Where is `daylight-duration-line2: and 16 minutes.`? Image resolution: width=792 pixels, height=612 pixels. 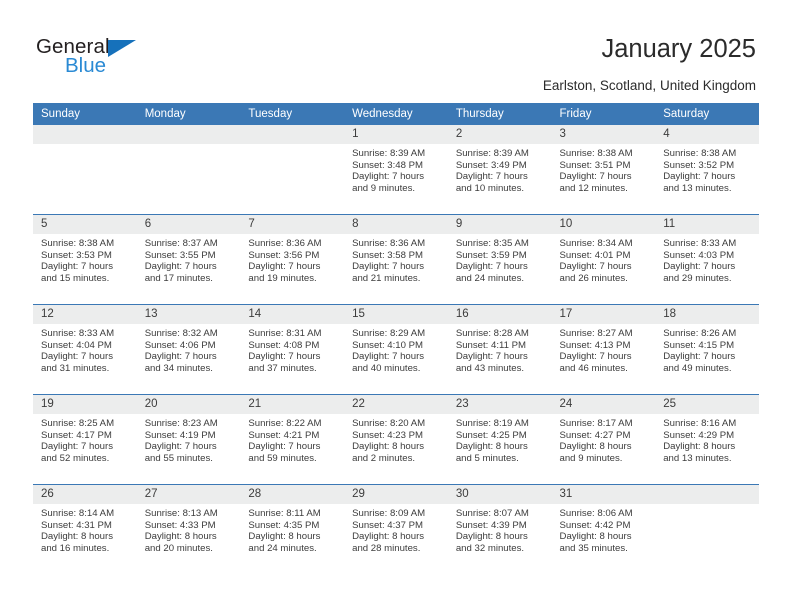
daylight-duration-line2: and 16 minutes. is located at coordinates (75, 548).